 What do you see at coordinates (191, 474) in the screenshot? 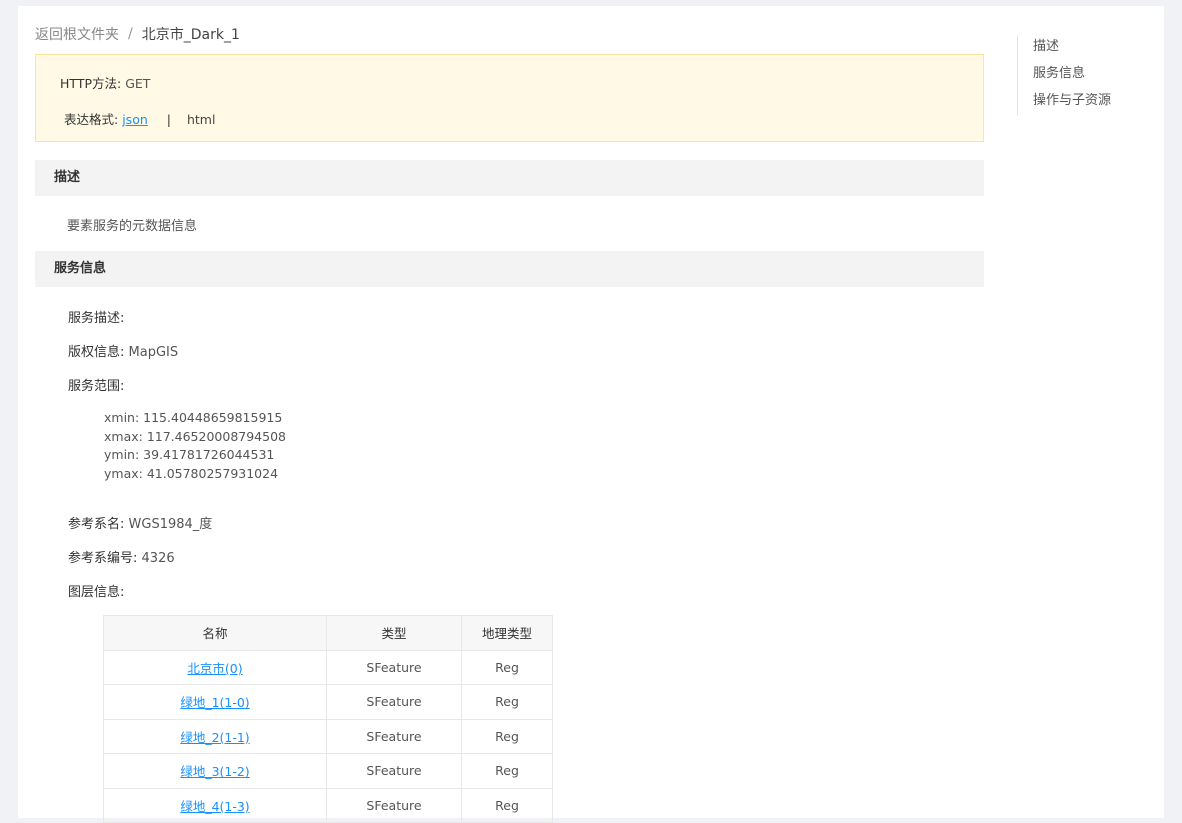
I see `extent-ymax: ymax: 41.05780257931024` at bounding box center [191, 474].